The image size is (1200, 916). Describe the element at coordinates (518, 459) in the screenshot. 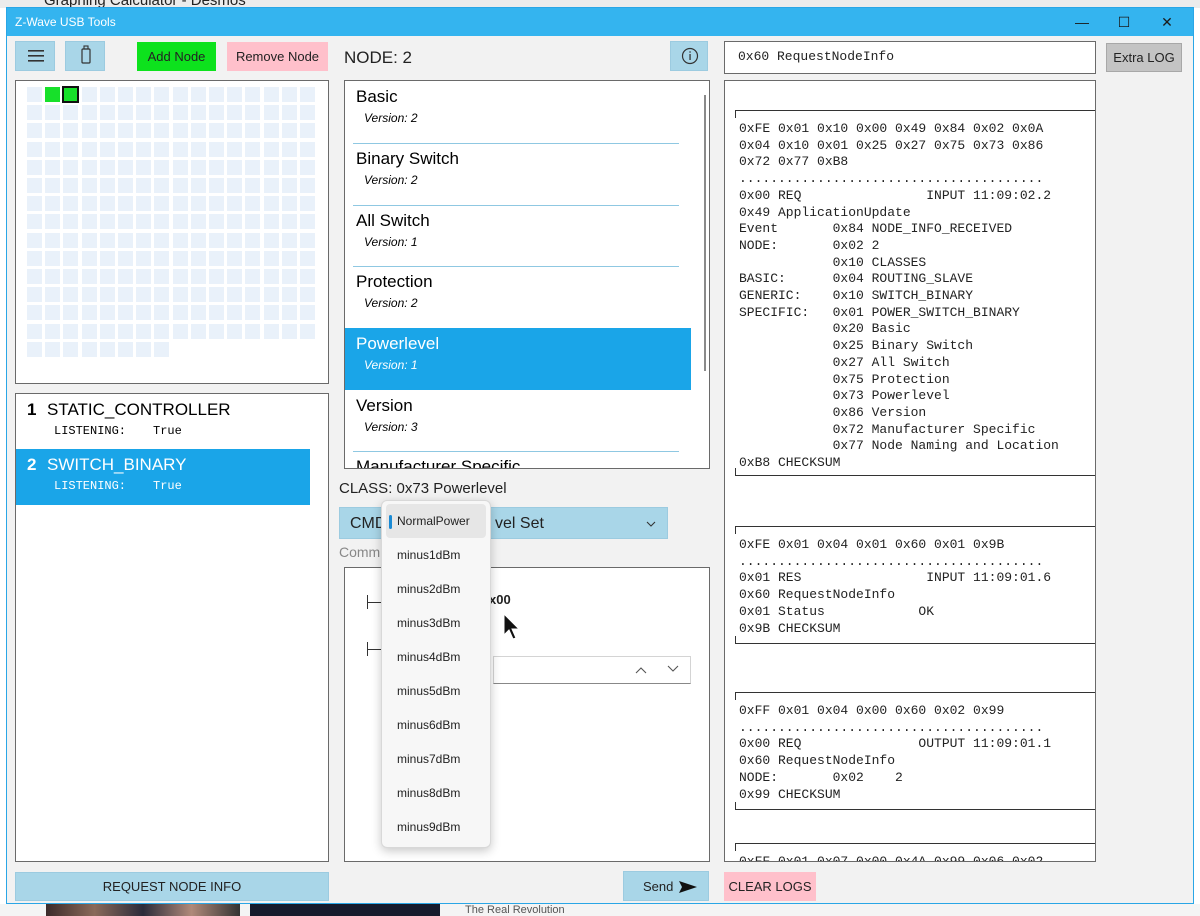

I see `command-class-item: Manufacturer Specific` at that location.